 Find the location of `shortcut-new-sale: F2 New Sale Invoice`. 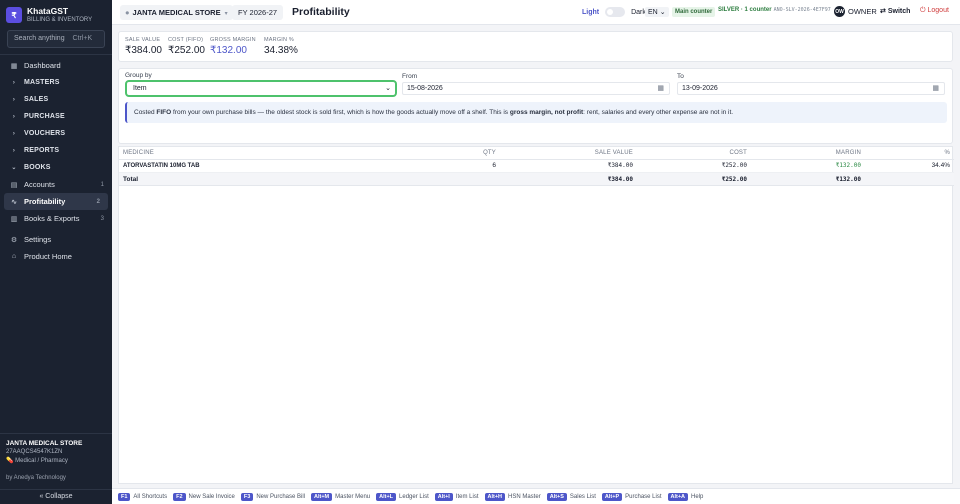

shortcut-new-sale: F2 New Sale Invoice is located at coordinates (204, 496).